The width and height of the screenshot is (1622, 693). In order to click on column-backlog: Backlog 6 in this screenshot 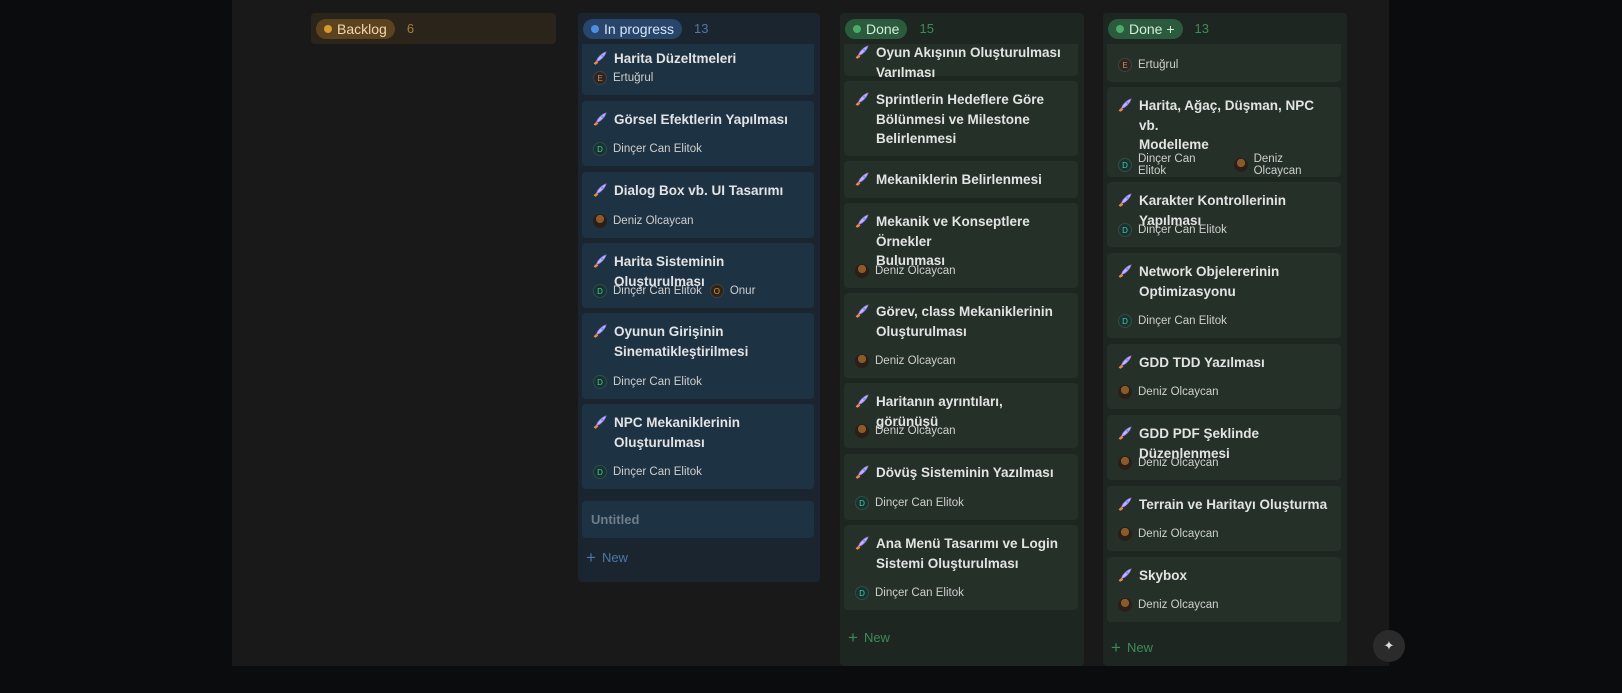, I will do `click(433, 28)`.